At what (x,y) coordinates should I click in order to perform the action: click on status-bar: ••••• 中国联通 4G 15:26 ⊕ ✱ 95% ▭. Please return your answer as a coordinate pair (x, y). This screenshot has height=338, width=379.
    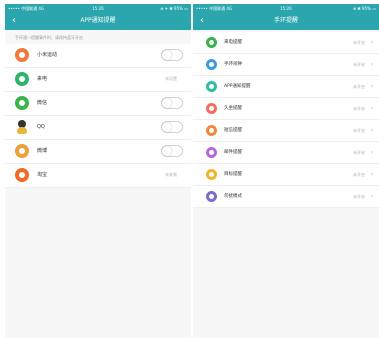
    Looking at the image, I should click on (286, 8).